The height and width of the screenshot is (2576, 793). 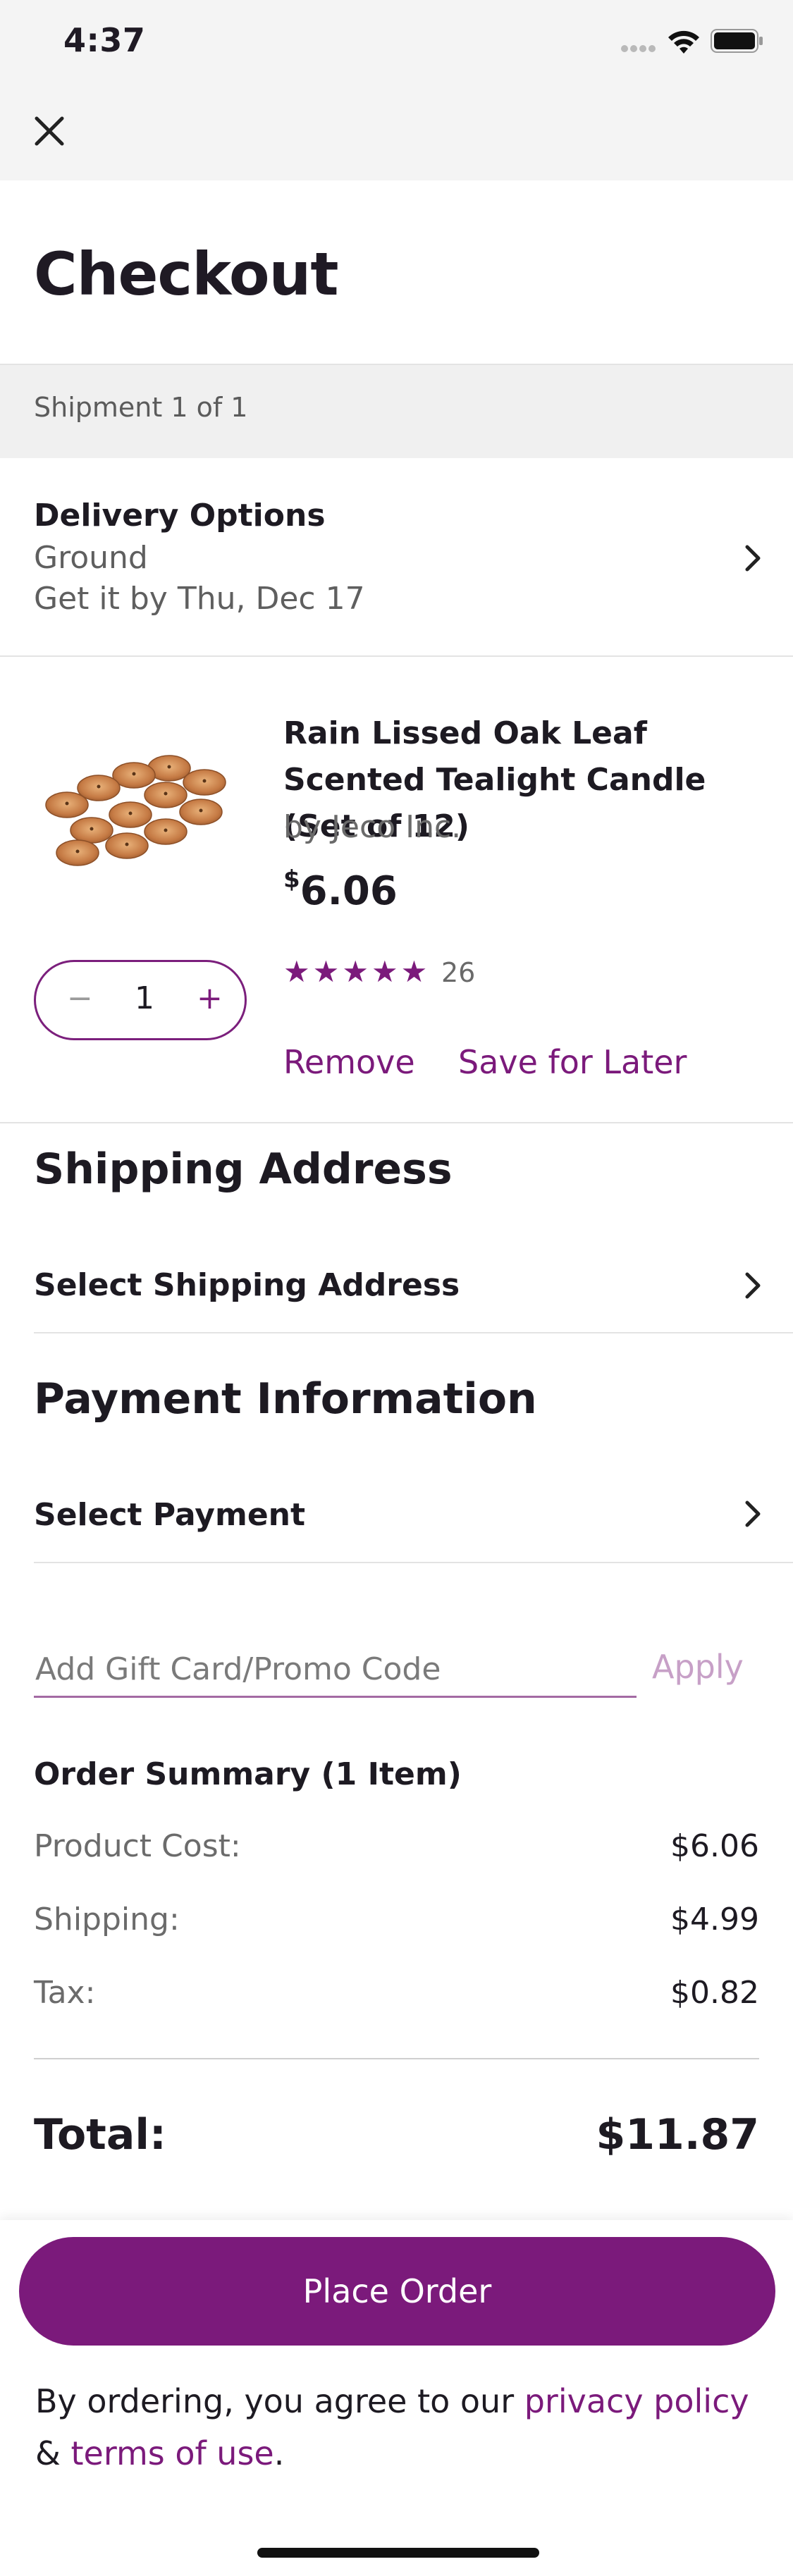 I want to click on delivery-options-heading: Delivery Options, so click(x=180, y=516).